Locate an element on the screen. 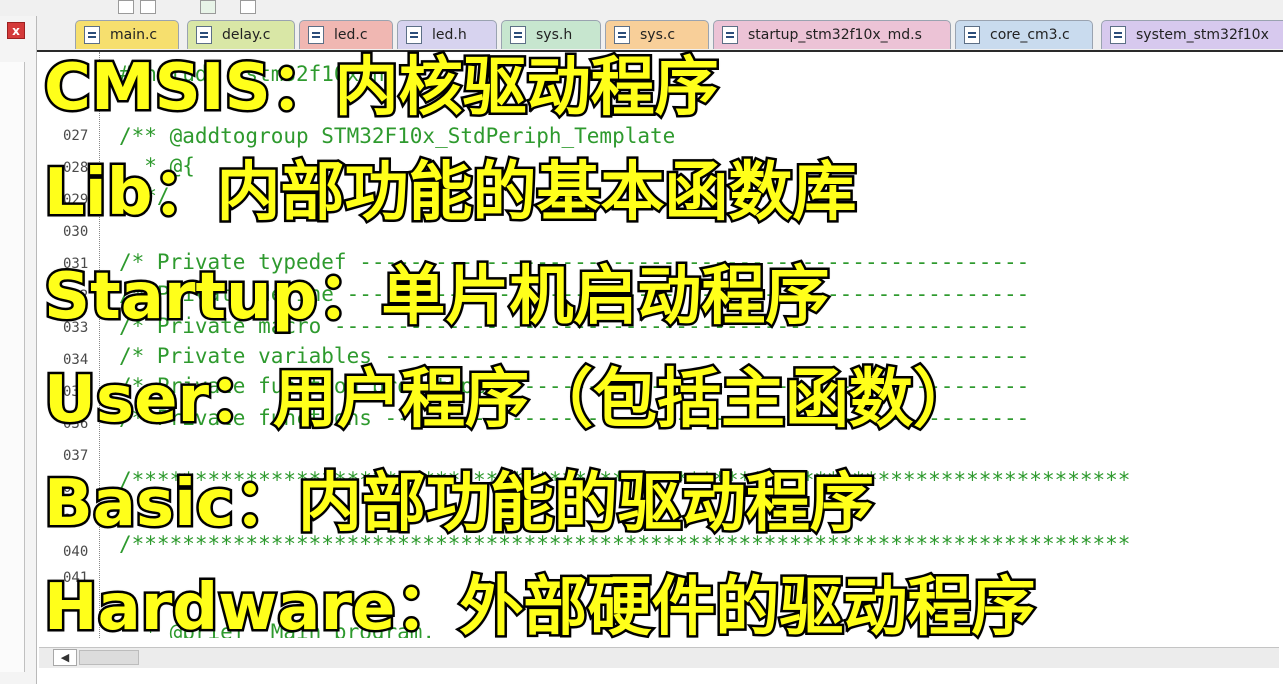 The image size is (1283, 684). tab-sys-h: sys.h is located at coordinates (551, 34).